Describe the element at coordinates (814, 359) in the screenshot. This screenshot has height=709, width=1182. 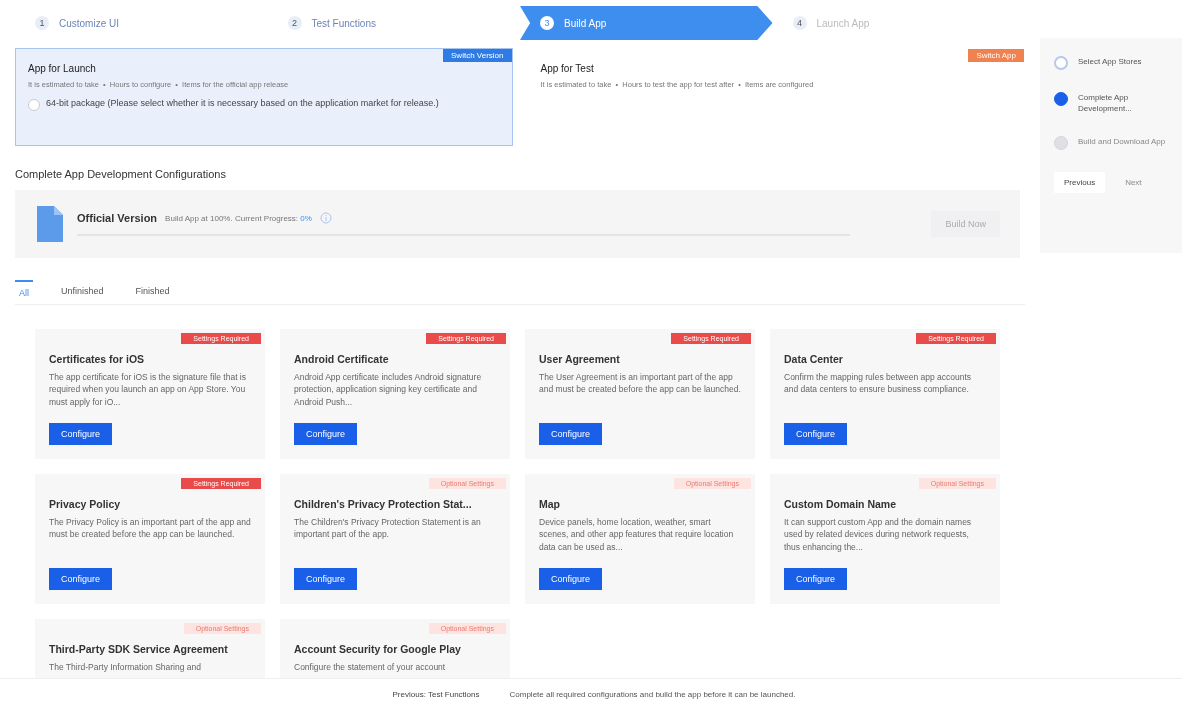
I see `card-title: Data Center` at that location.